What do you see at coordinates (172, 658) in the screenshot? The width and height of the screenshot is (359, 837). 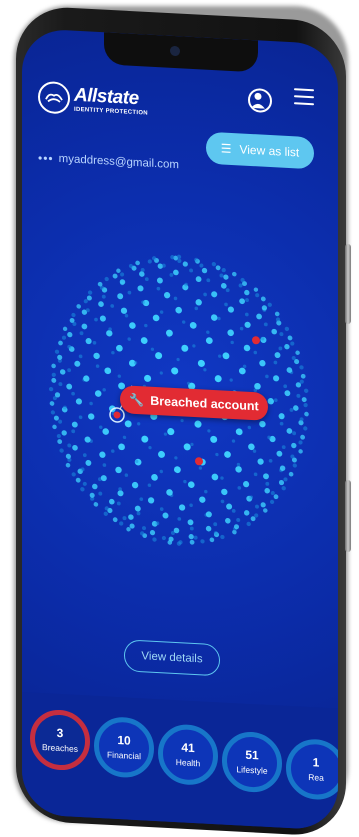 I see `view-details-button: View details` at bounding box center [172, 658].